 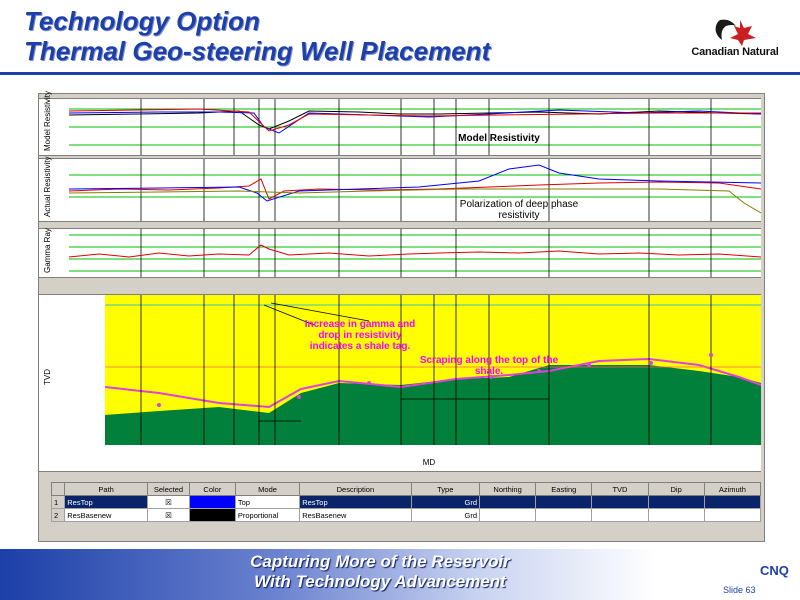 I want to click on track-axis-label: Gamma Ray, so click(x=47, y=250).